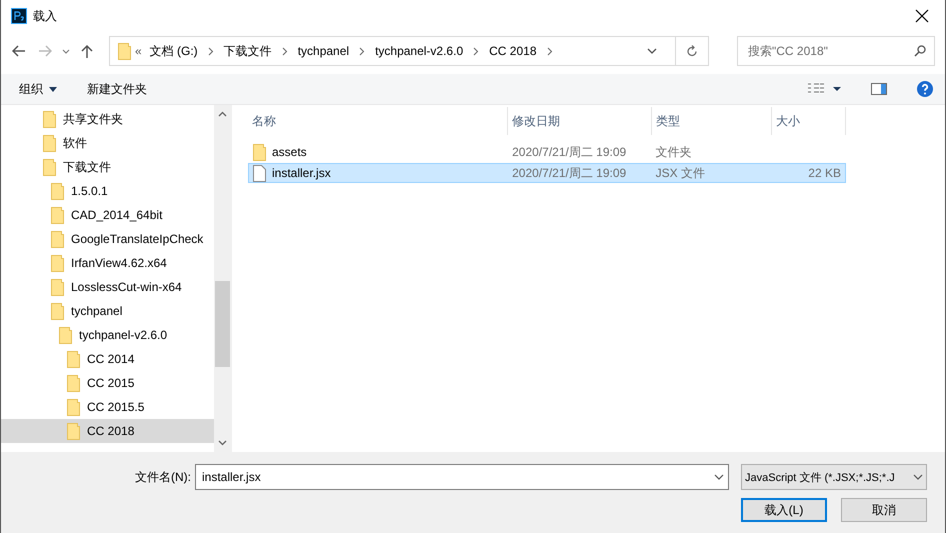  I want to click on file-row: assets 2020/7/21/周二 19:09 文件夹, so click(547, 152).